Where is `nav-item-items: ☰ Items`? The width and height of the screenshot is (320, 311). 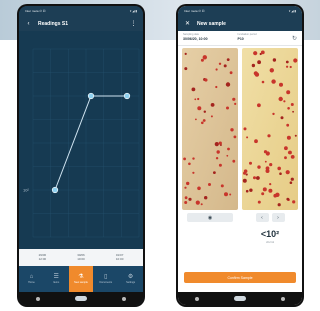
nav-item-items: ☰ Items is located at coordinates (56, 279).